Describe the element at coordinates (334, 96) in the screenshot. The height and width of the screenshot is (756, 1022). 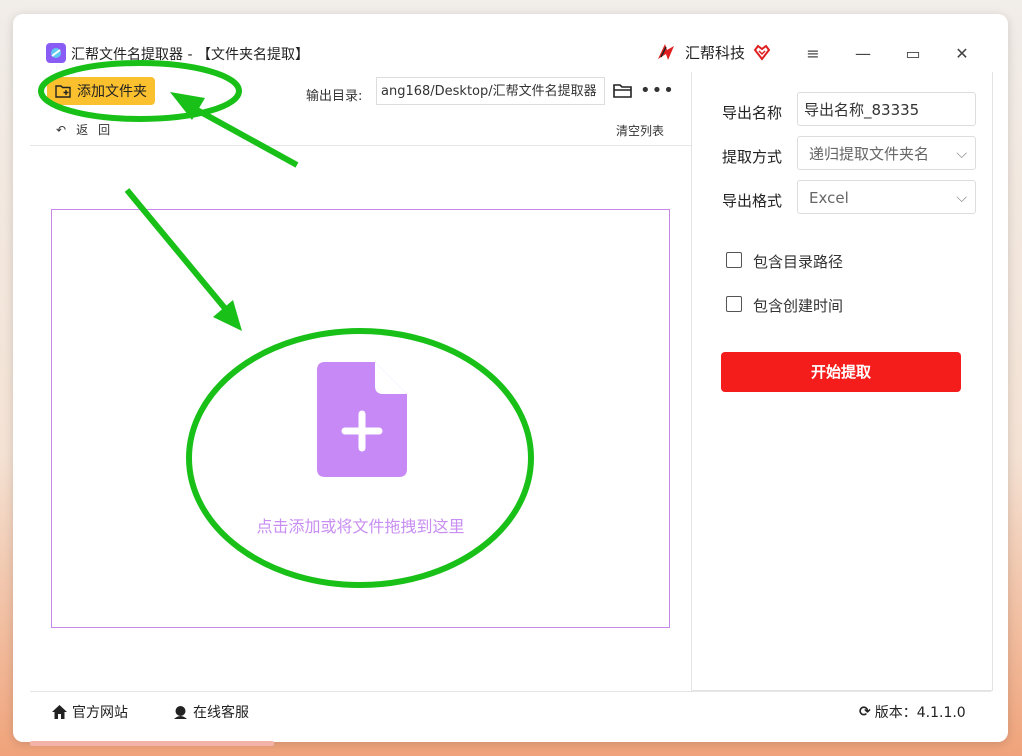
I see `output-dir-label: 输出目录:` at that location.